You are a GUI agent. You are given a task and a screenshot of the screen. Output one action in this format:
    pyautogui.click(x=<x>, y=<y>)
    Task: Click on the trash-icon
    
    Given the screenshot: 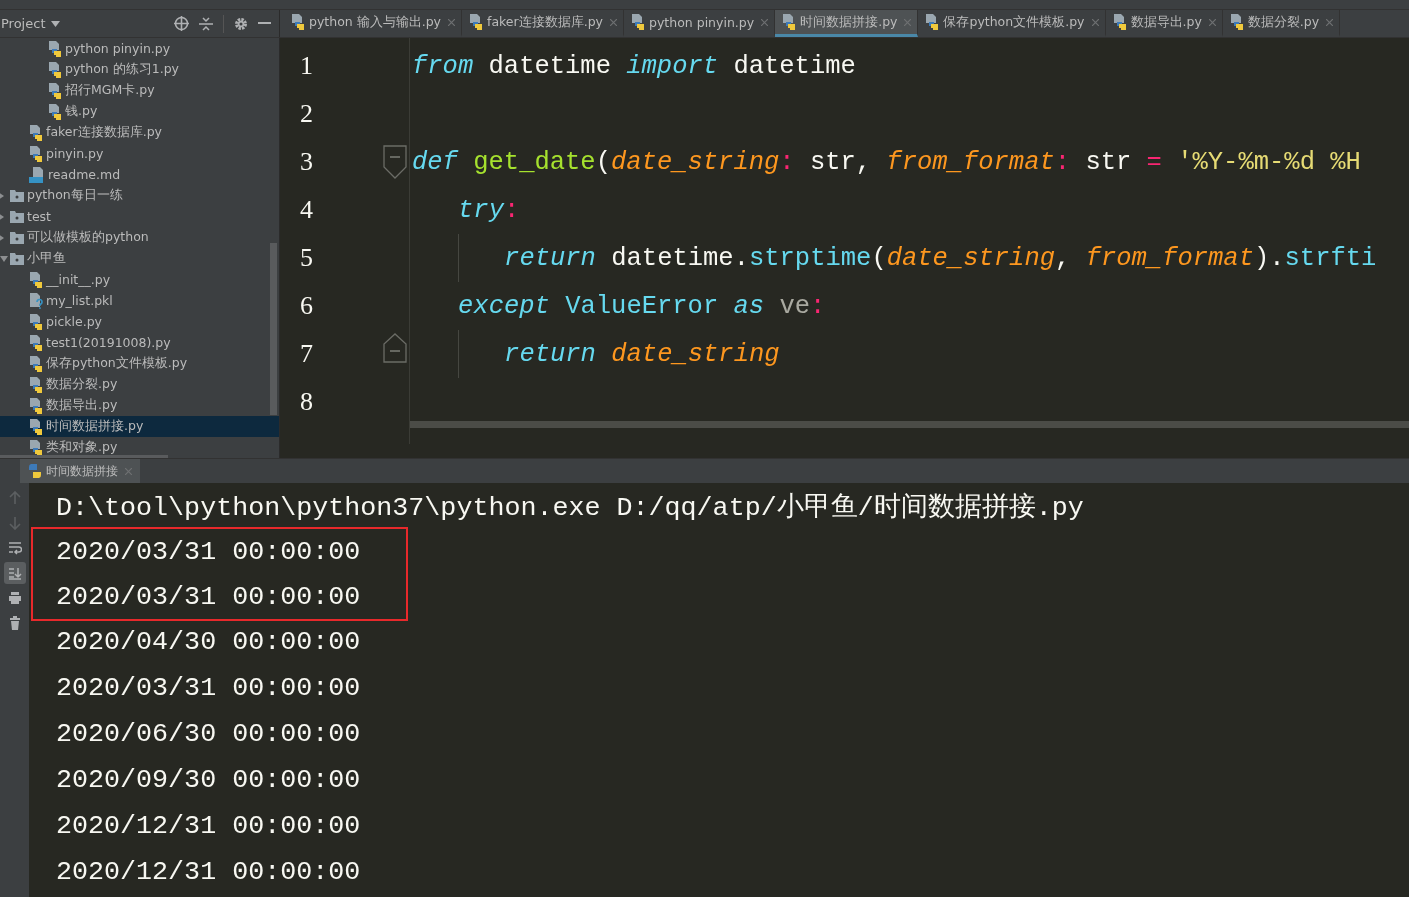 What is the action you would take?
    pyautogui.click(x=14, y=623)
    